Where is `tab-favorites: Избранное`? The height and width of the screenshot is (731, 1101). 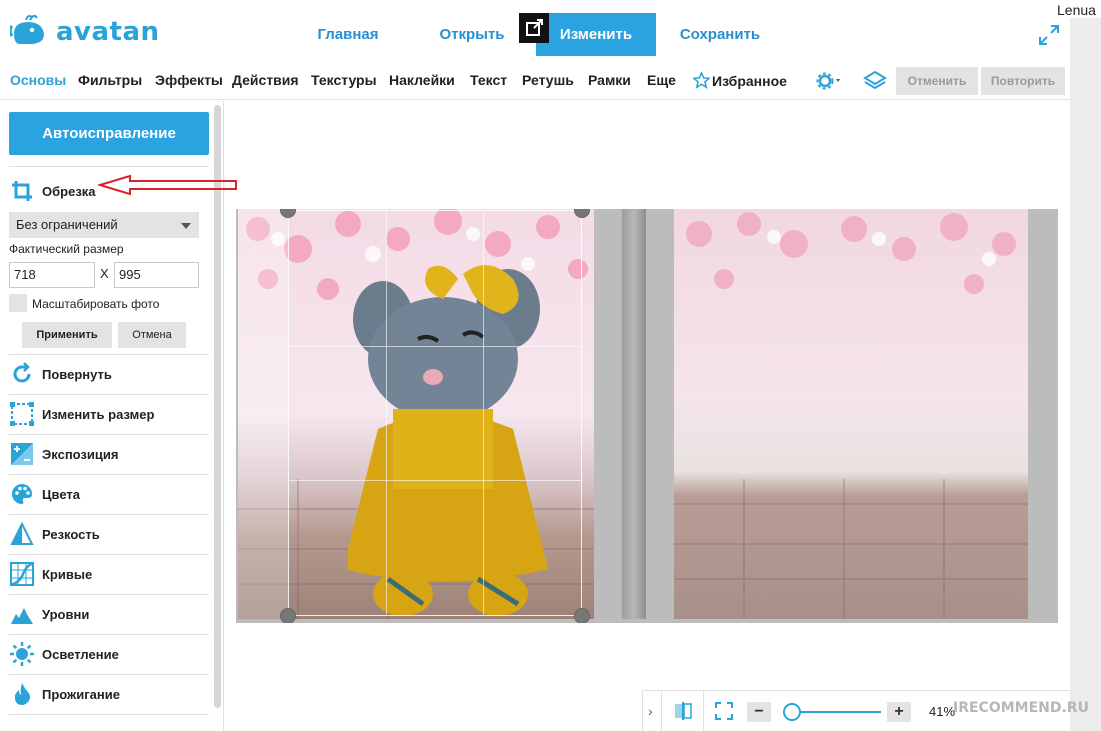
tab-favorites: Избранное is located at coordinates (740, 80).